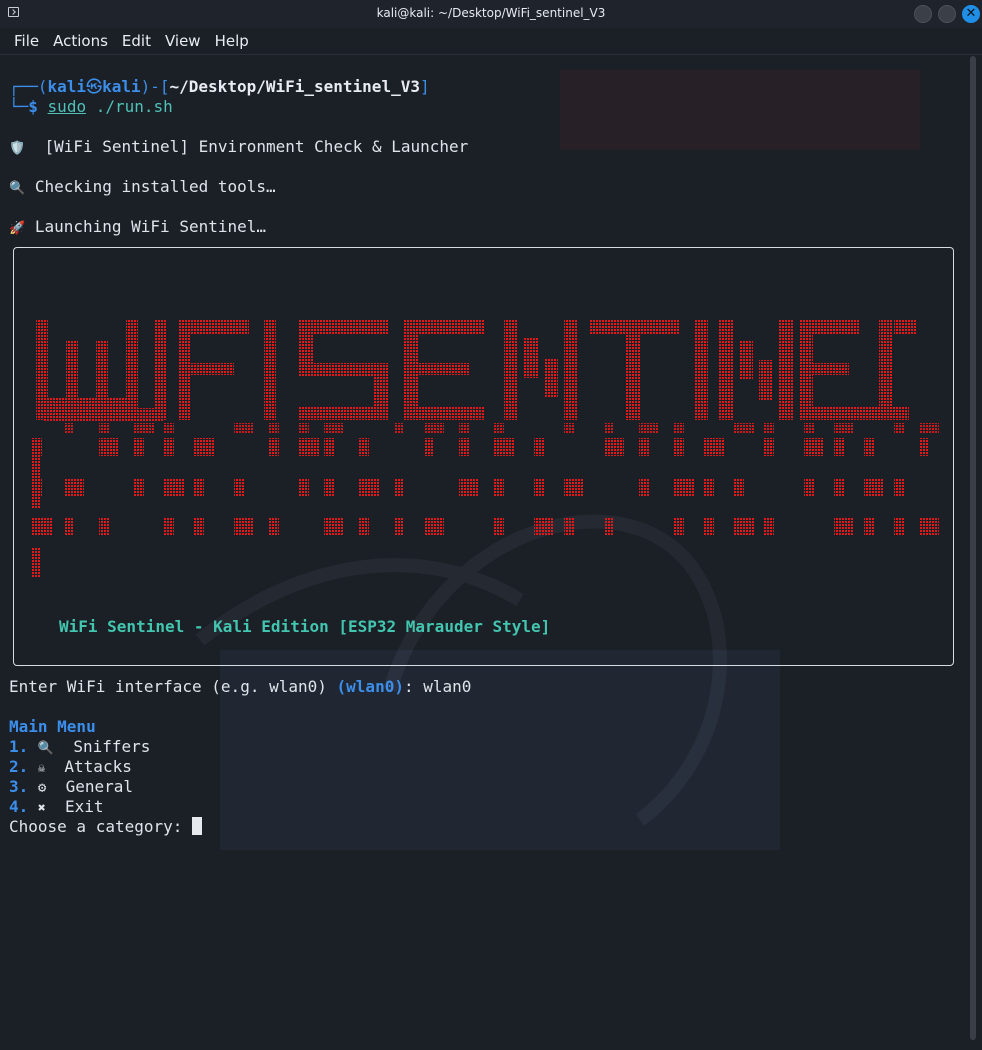  What do you see at coordinates (136, 41) in the screenshot?
I see `menu-edit: Edit` at bounding box center [136, 41].